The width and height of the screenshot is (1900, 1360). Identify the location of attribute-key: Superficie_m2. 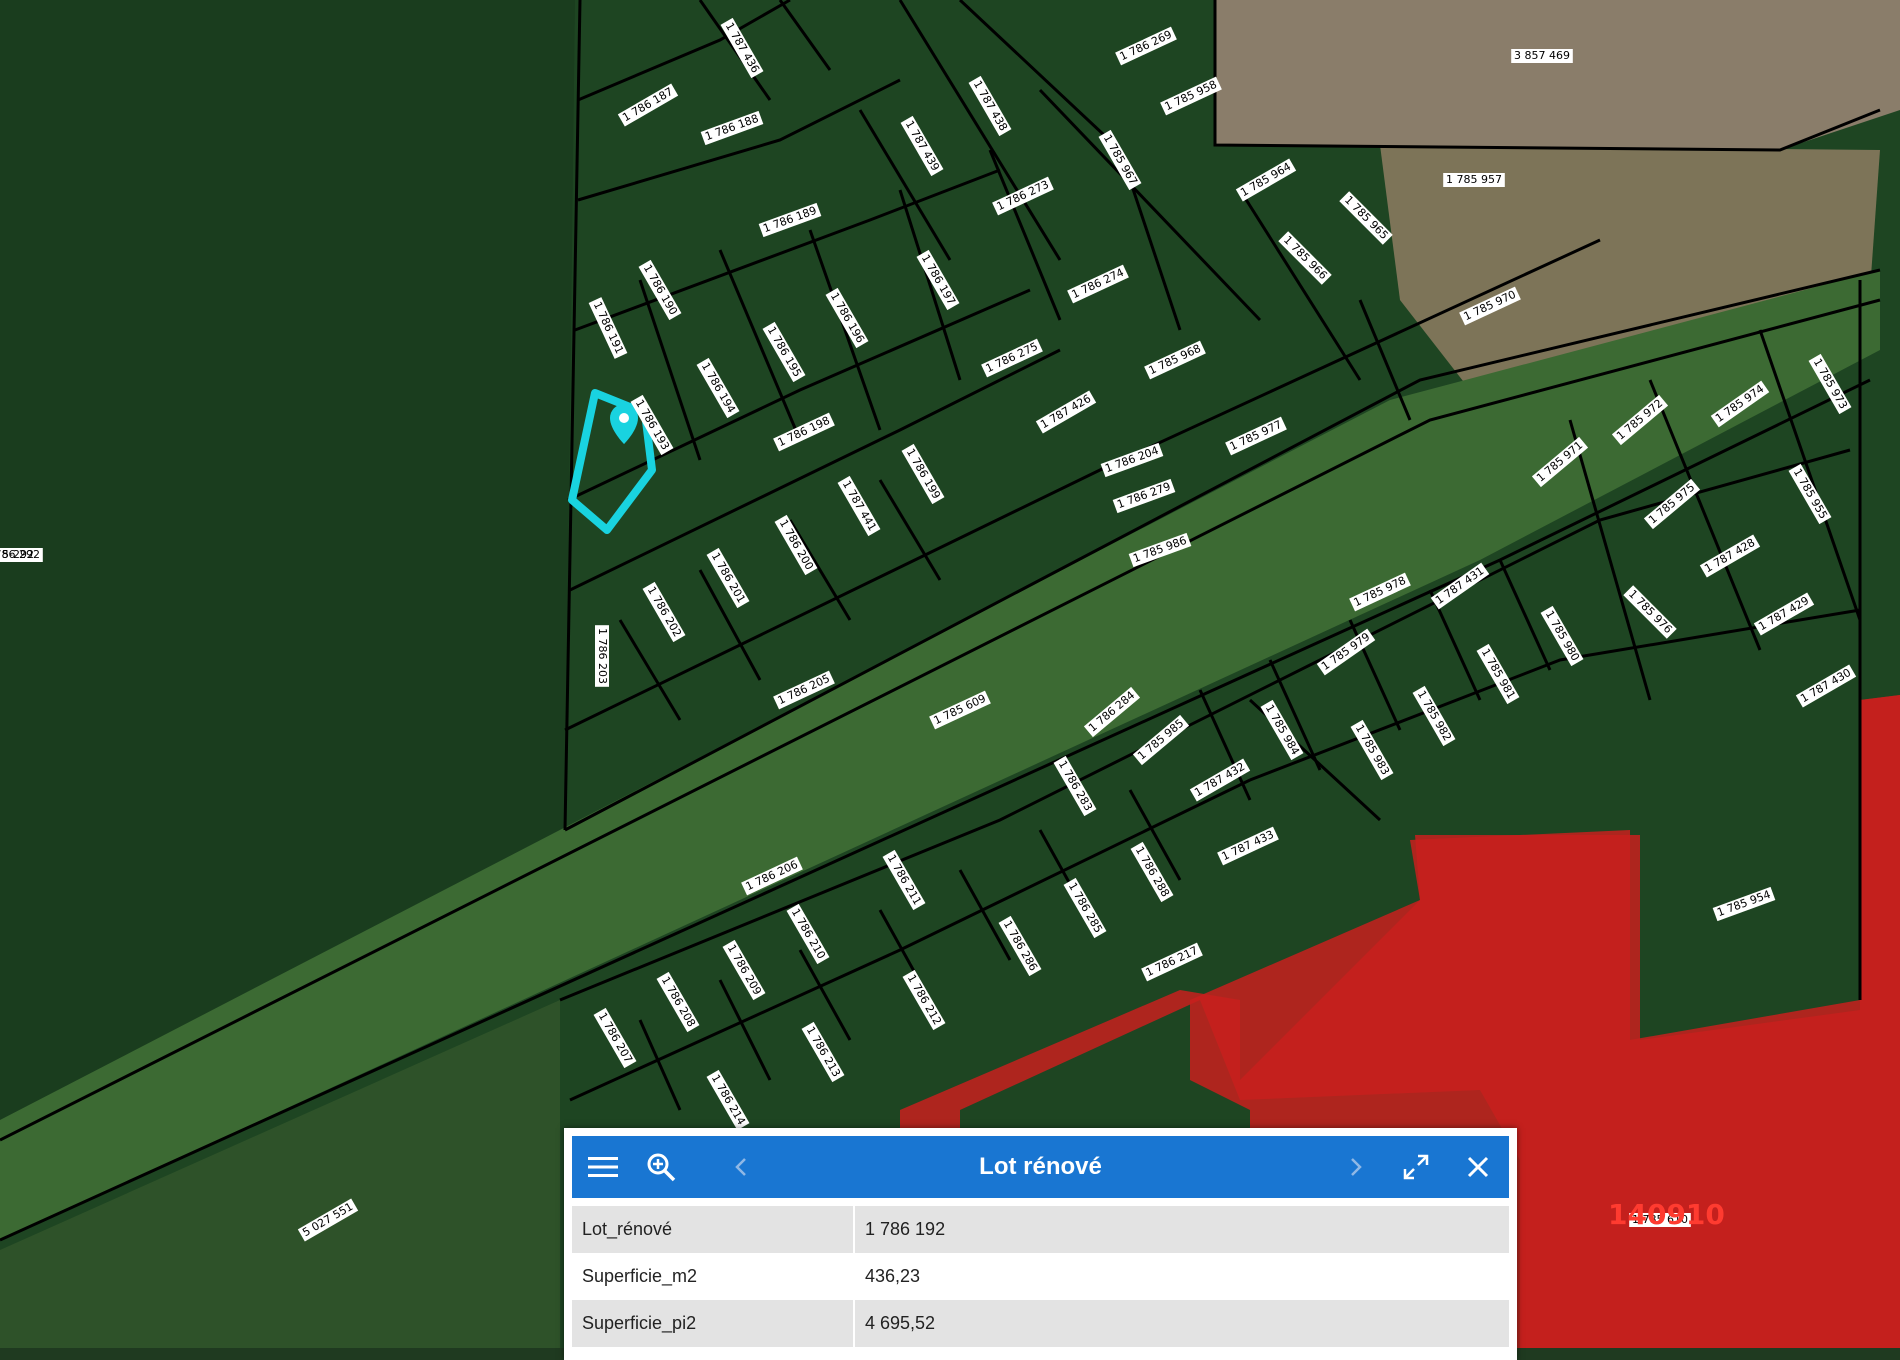
(713, 1276).